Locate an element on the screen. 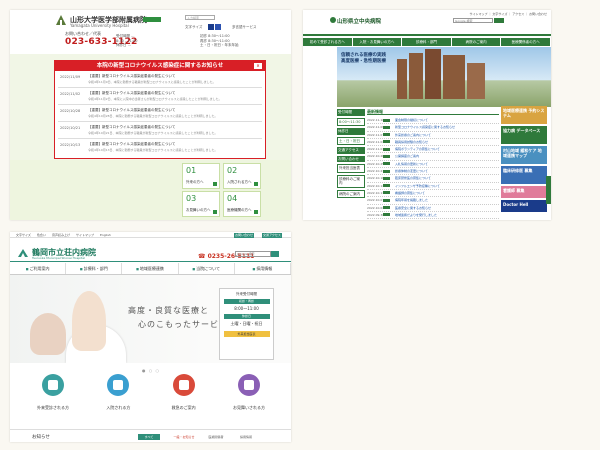 The width and height of the screenshot is (600, 450). close-button: × is located at coordinates (258, 66).